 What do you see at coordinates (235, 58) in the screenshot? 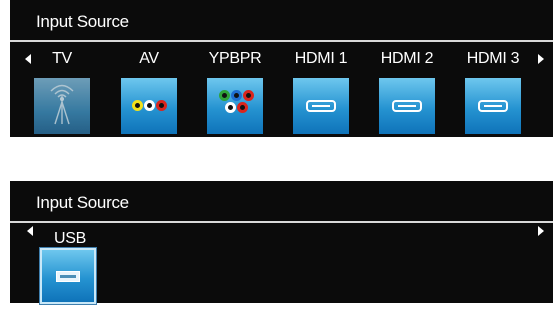
I see `source-label-ypbpr: YPBPR` at bounding box center [235, 58].